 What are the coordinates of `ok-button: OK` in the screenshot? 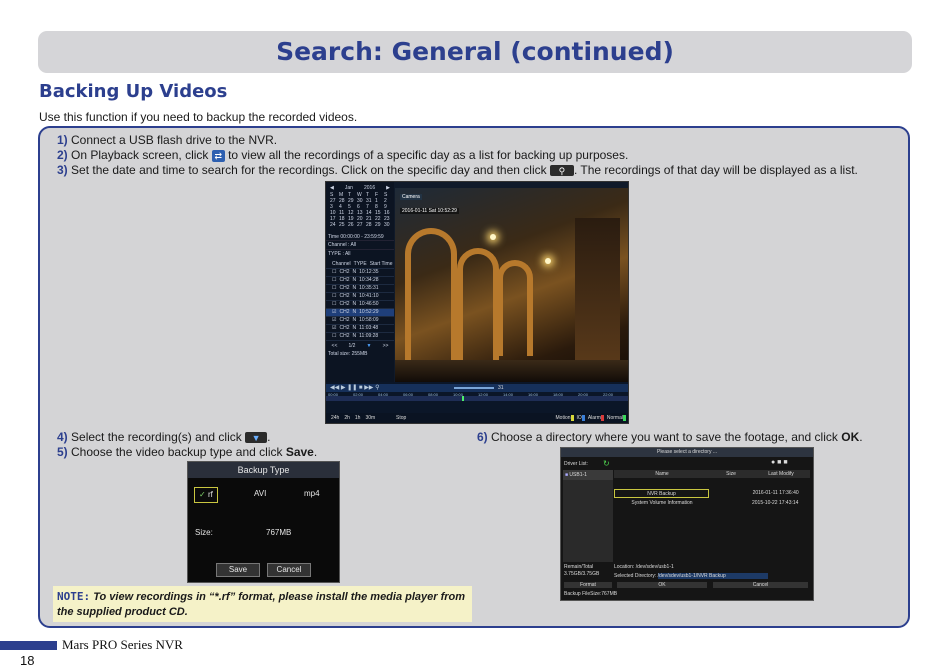 It's located at (662, 585).